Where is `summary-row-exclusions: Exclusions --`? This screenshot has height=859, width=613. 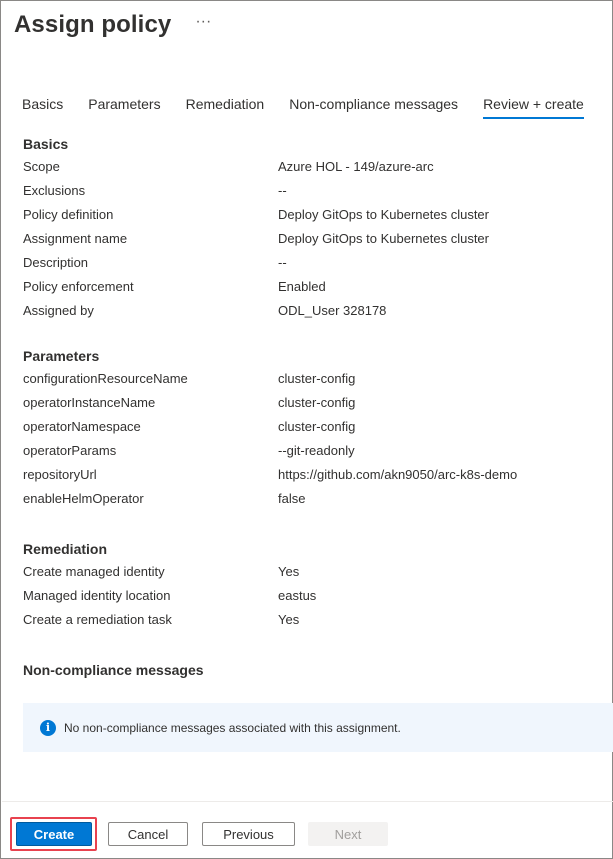 summary-row-exclusions: Exclusions -- is located at coordinates (313, 195).